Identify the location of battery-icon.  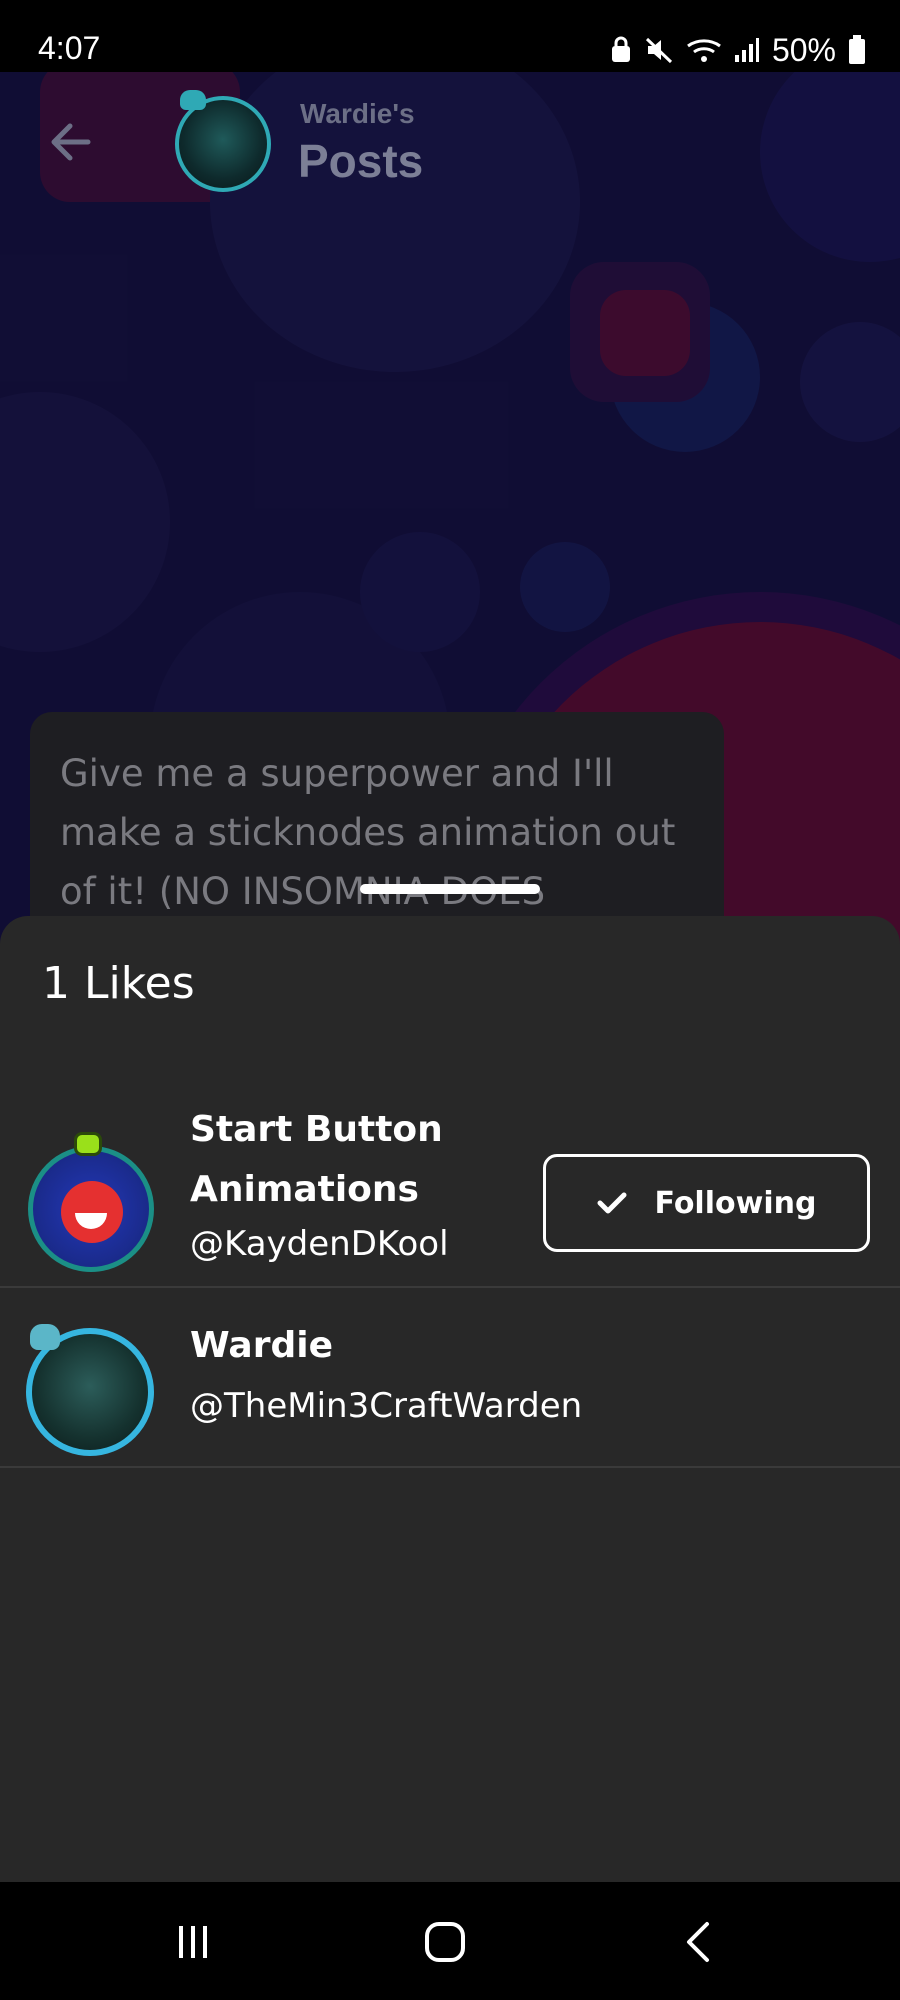
(857, 49).